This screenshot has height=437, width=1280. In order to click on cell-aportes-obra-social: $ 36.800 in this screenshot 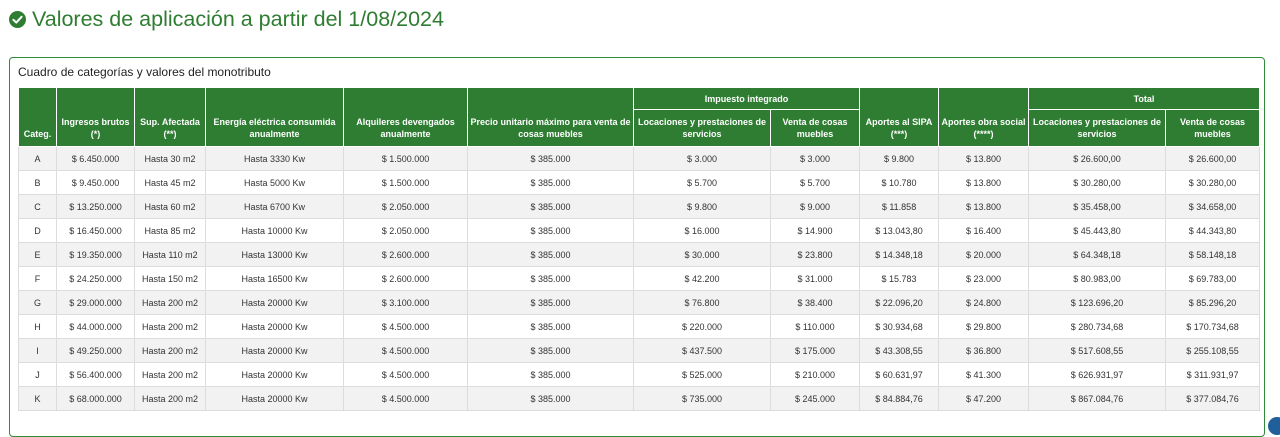, I will do `click(984, 350)`.